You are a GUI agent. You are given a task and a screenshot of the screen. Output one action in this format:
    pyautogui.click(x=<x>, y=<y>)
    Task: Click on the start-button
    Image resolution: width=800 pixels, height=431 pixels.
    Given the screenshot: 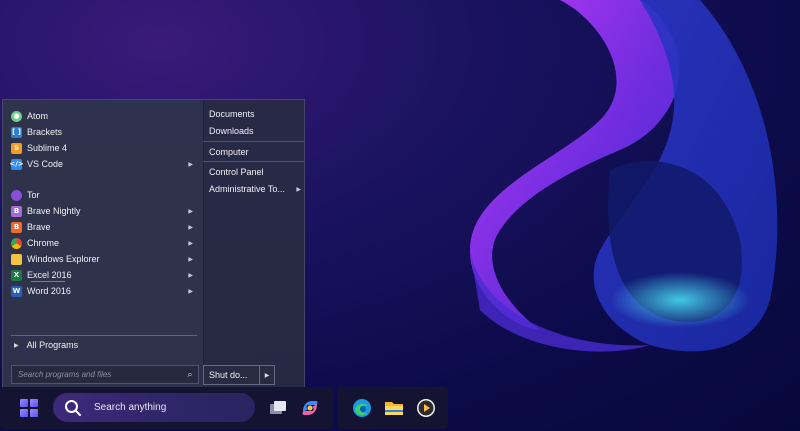 What is the action you would take?
    pyautogui.click(x=29, y=408)
    